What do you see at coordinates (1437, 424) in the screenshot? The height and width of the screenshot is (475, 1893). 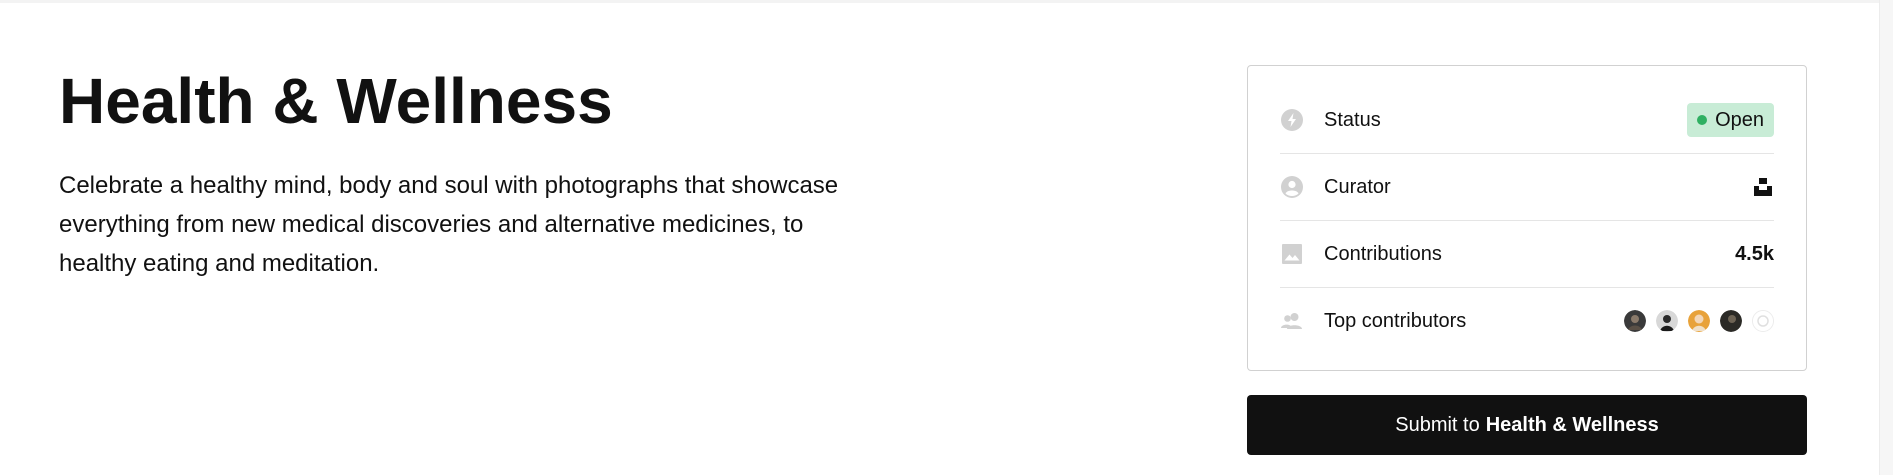 I see `submit-prefix: Submit to` at bounding box center [1437, 424].